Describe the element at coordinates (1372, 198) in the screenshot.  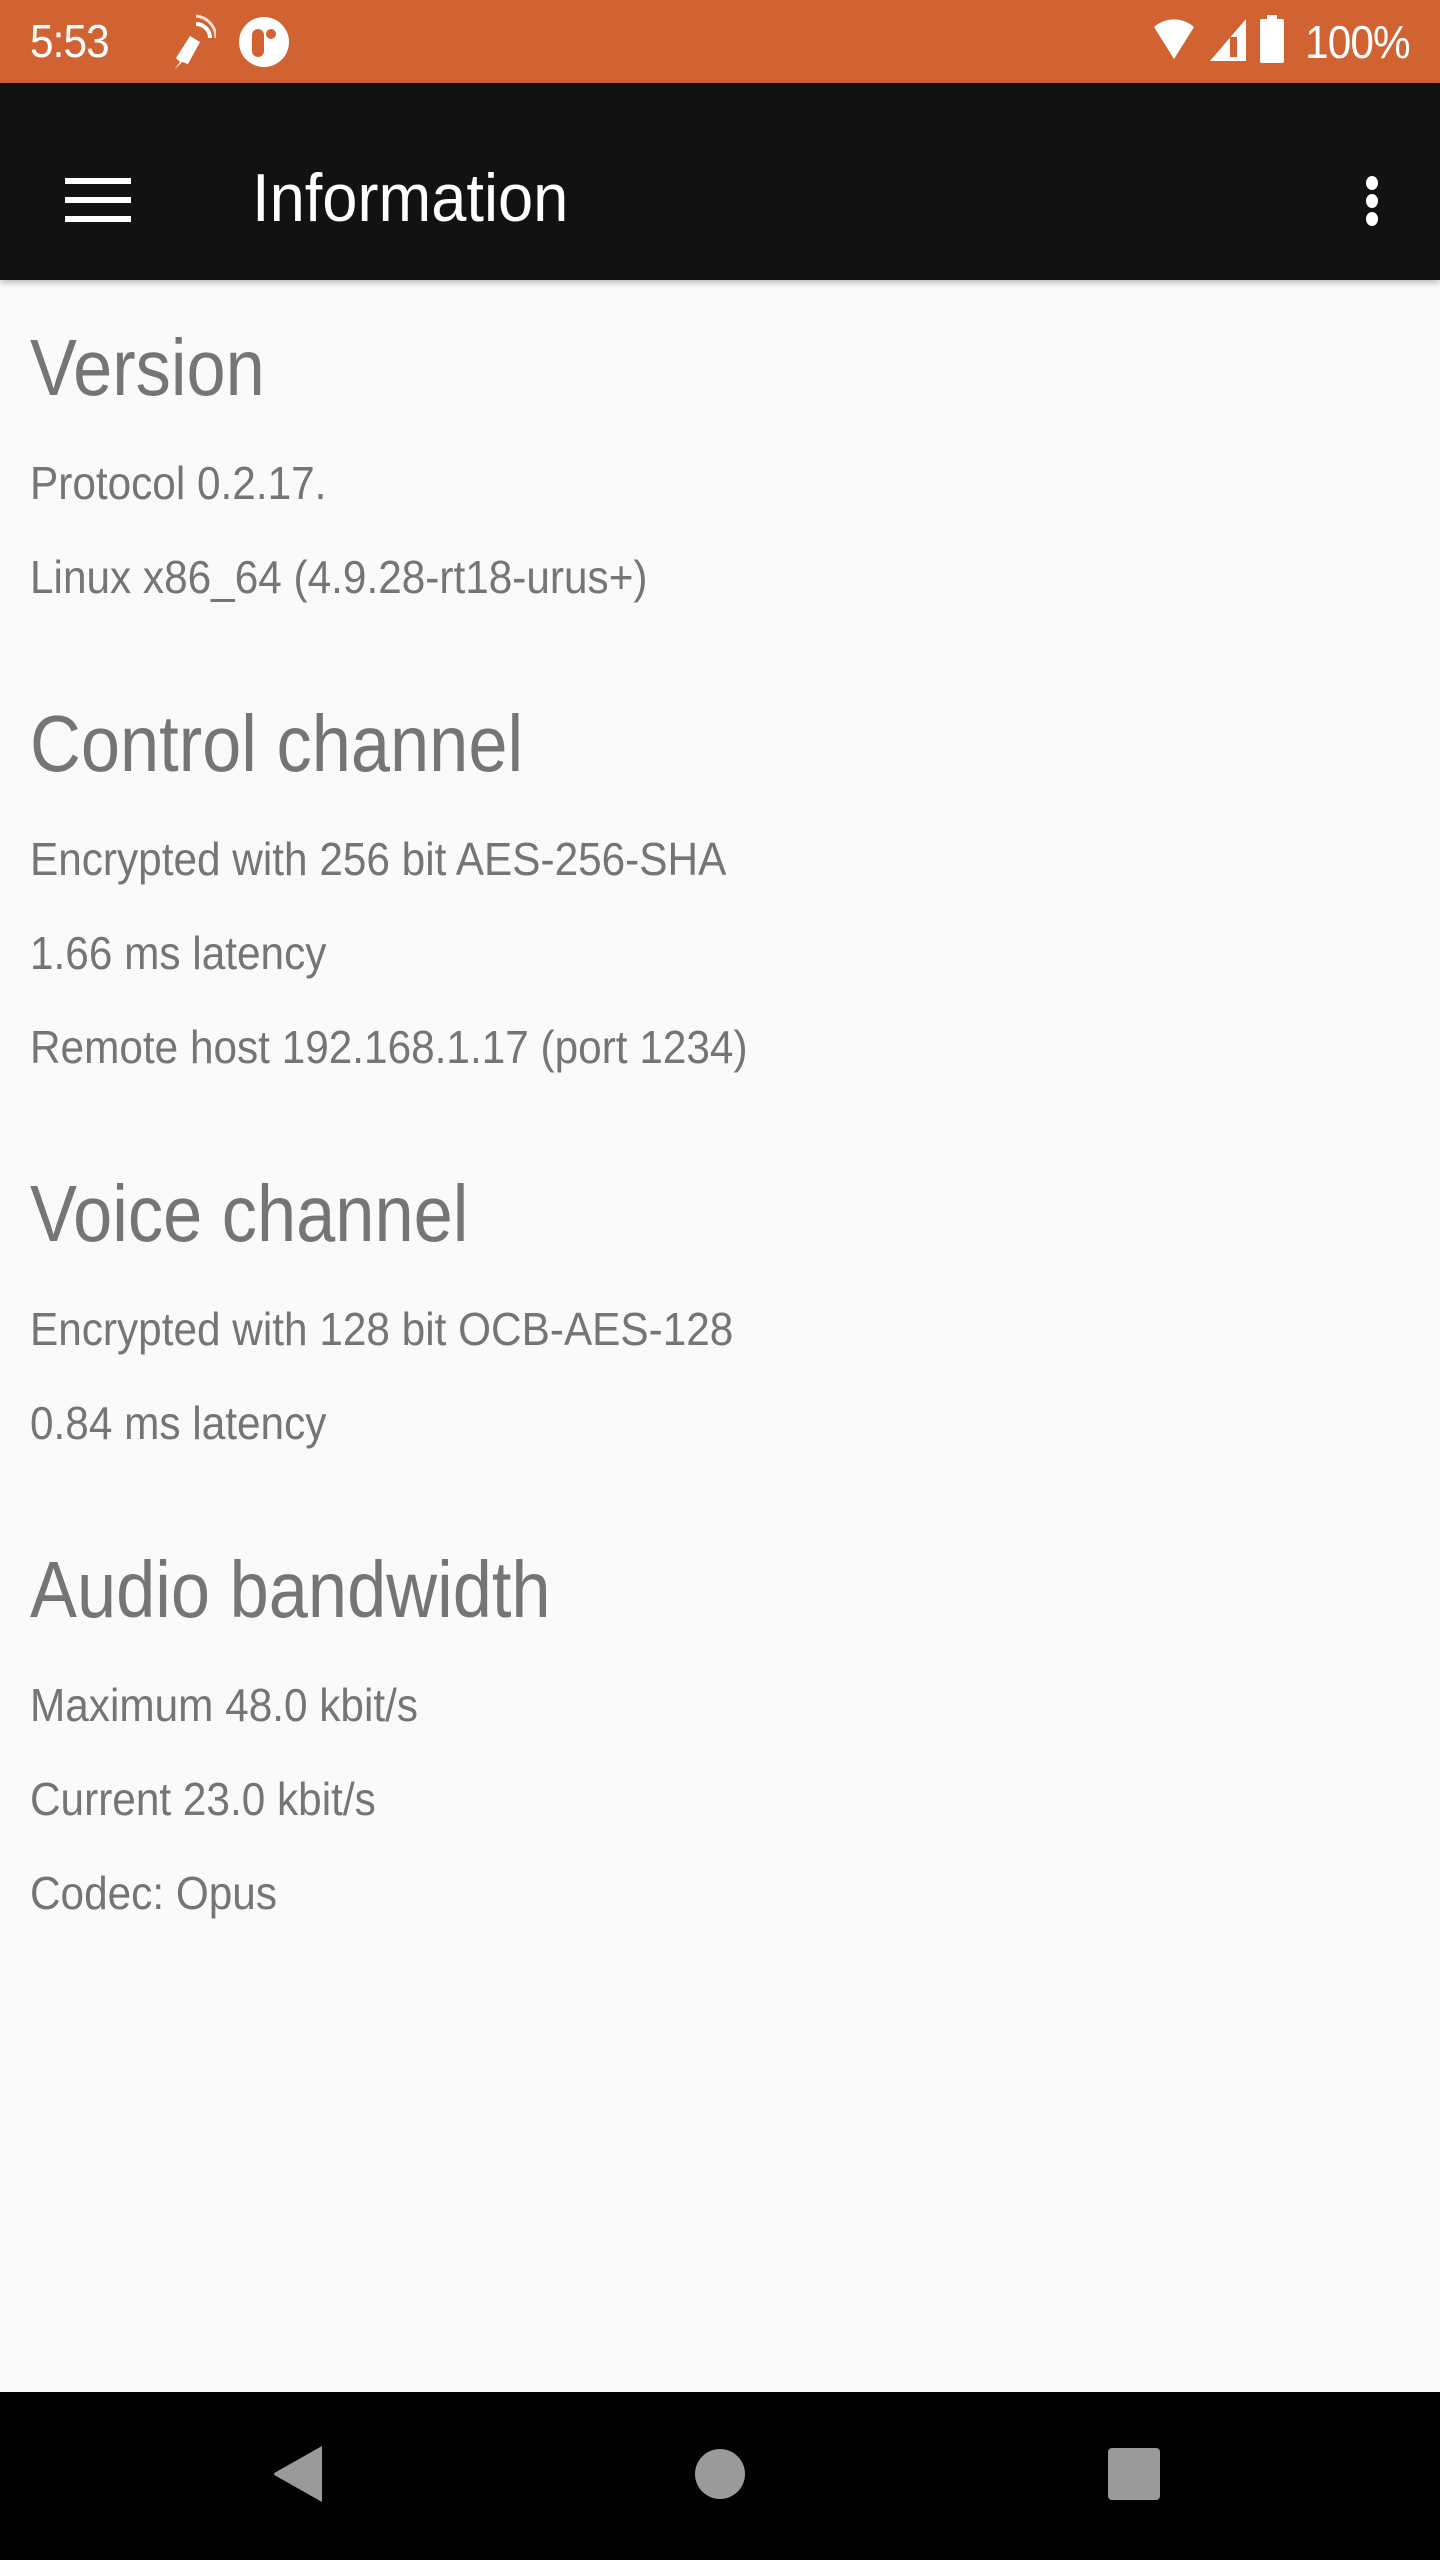
I see `overflow-menu-button` at that location.